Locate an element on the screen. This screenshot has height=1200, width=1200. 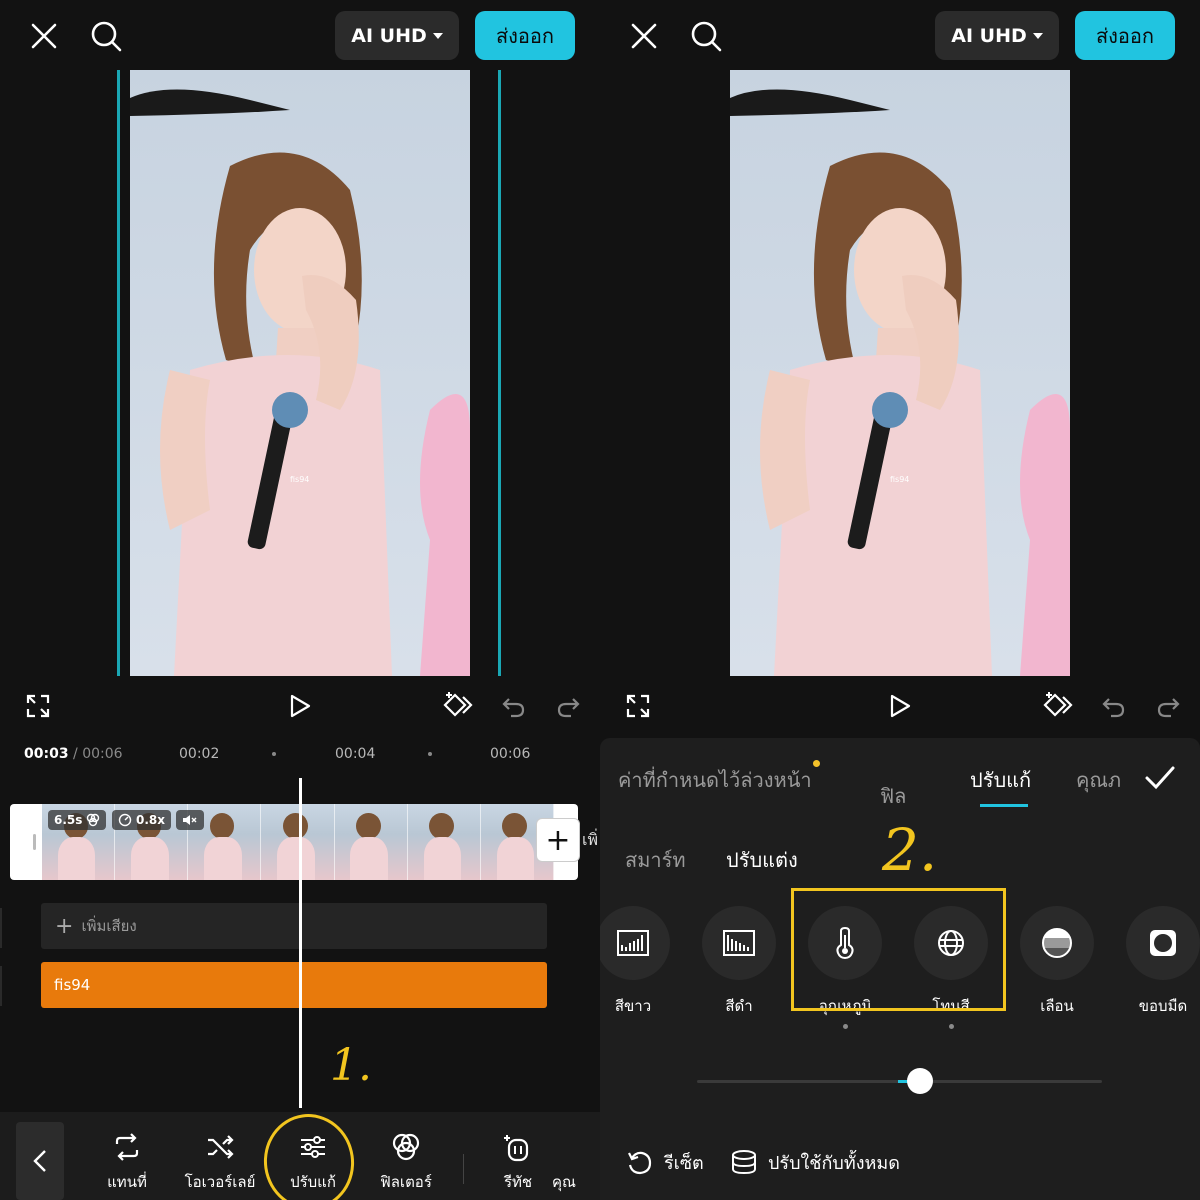
adjust-whites: สีขาว is located at coordinates (639, 962).